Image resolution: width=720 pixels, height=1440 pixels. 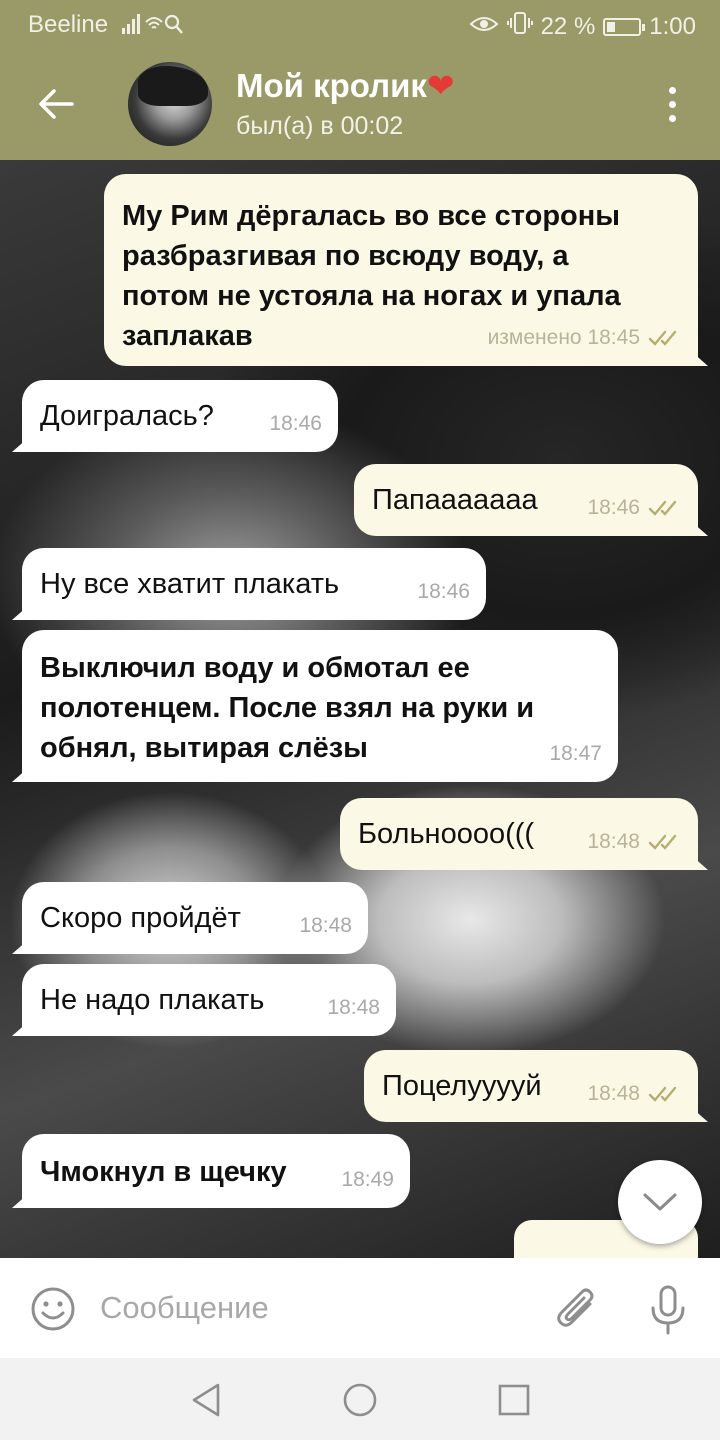 I want to click on carrier-name: Beeline, so click(x=68, y=24).